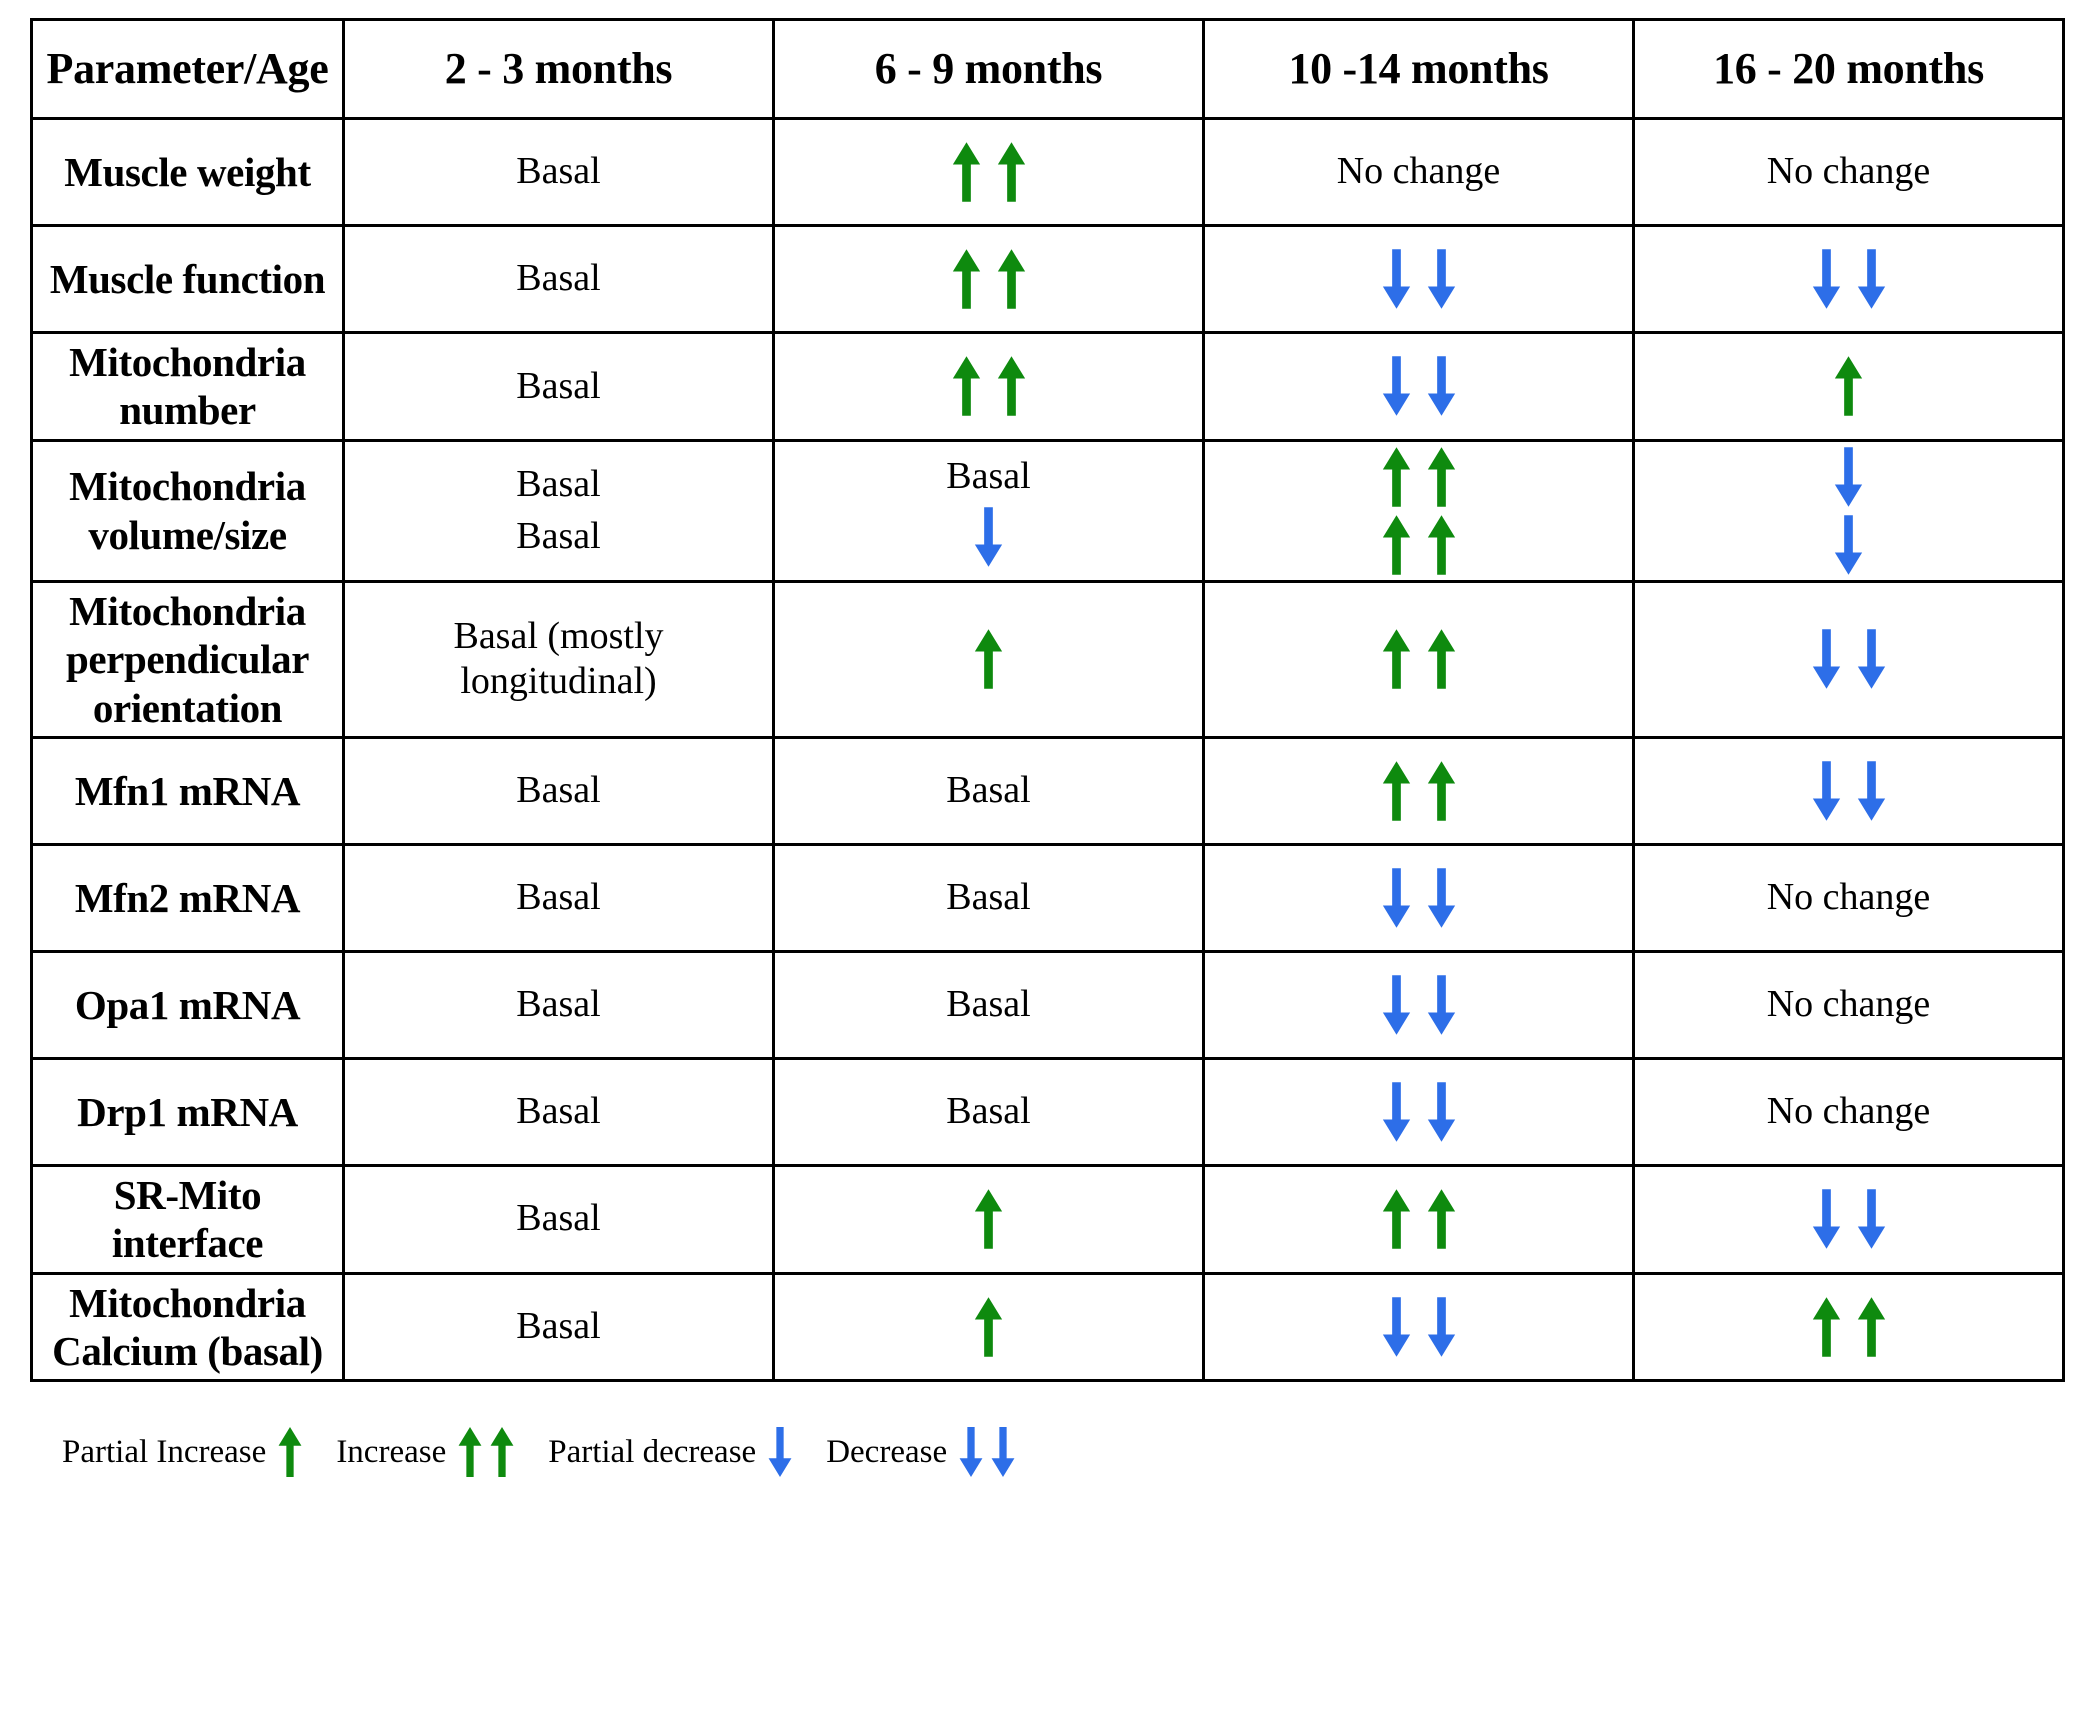 The width and height of the screenshot is (2100, 1722). I want to click on column-header-parameter: Parameter/Age, so click(187, 69).